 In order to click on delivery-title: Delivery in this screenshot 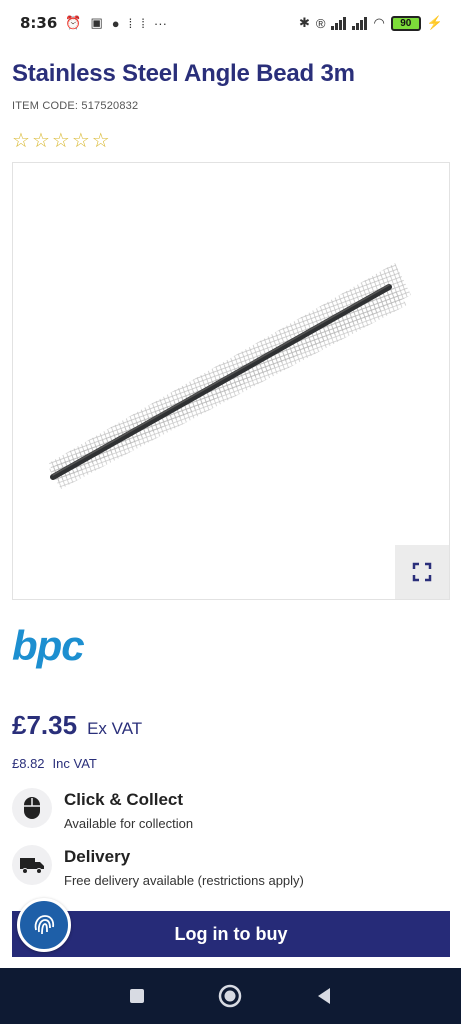, I will do `click(97, 856)`.